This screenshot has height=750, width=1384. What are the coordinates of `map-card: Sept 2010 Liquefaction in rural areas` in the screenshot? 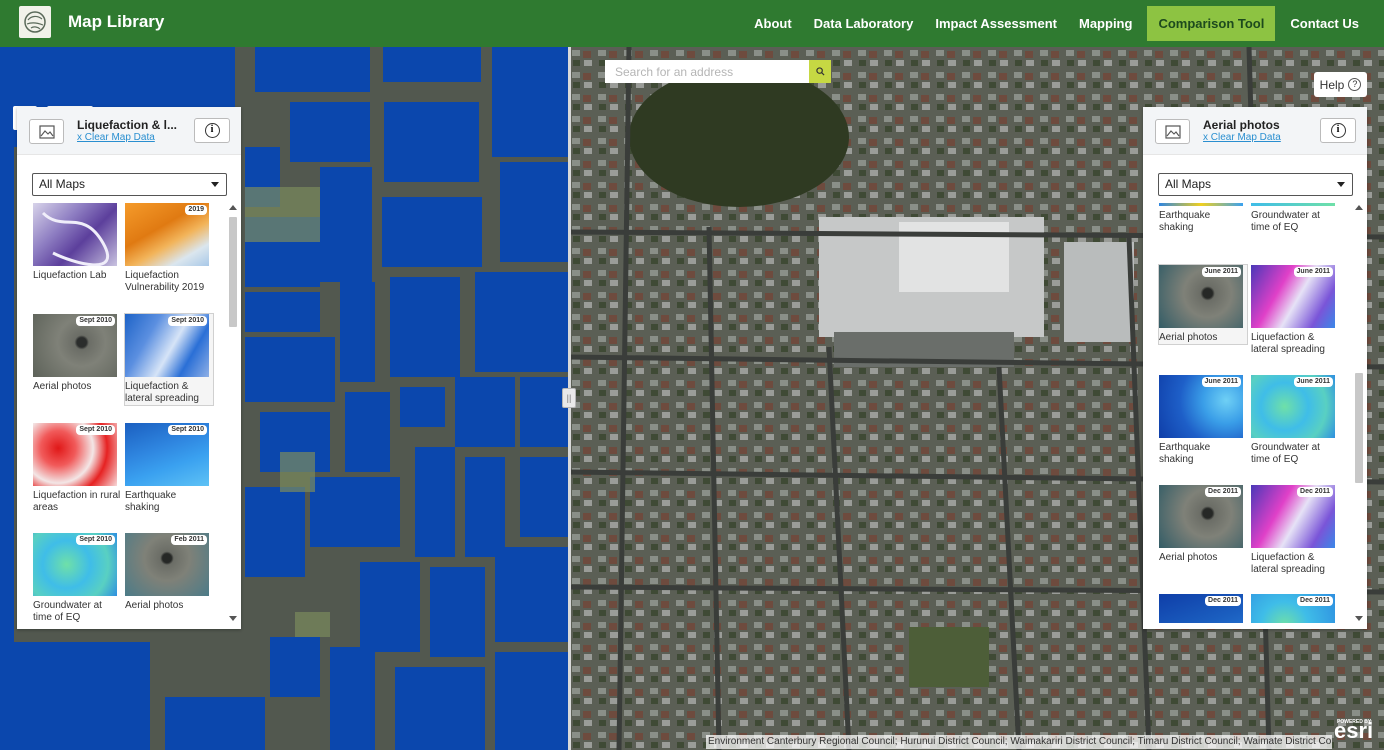 It's located at (77, 468).